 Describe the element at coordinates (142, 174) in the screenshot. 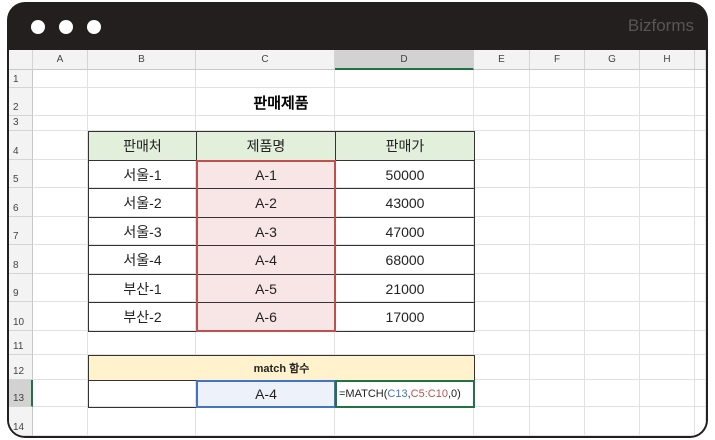

I see `table-cell: 서울-1` at that location.